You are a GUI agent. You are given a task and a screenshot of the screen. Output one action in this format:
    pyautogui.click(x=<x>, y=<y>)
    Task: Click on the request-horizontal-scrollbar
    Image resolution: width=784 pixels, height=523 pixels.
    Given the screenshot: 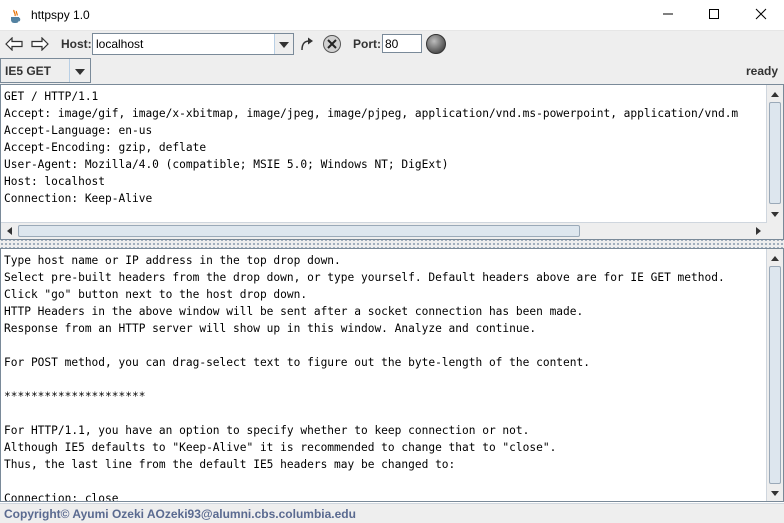 What is the action you would take?
    pyautogui.click(x=384, y=230)
    